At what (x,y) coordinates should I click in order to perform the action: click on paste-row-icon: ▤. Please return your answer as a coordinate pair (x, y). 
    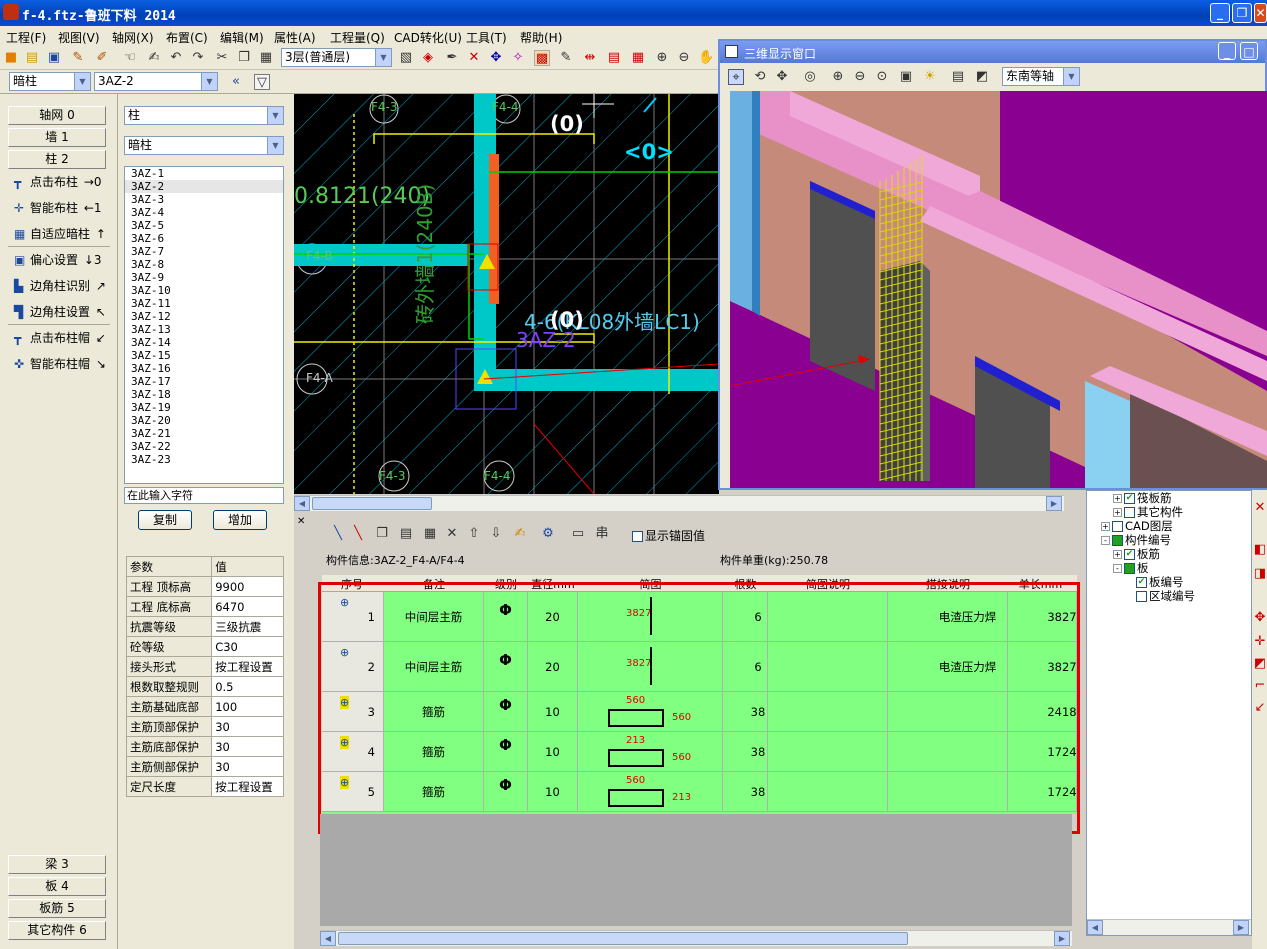
    Looking at the image, I should click on (406, 534).